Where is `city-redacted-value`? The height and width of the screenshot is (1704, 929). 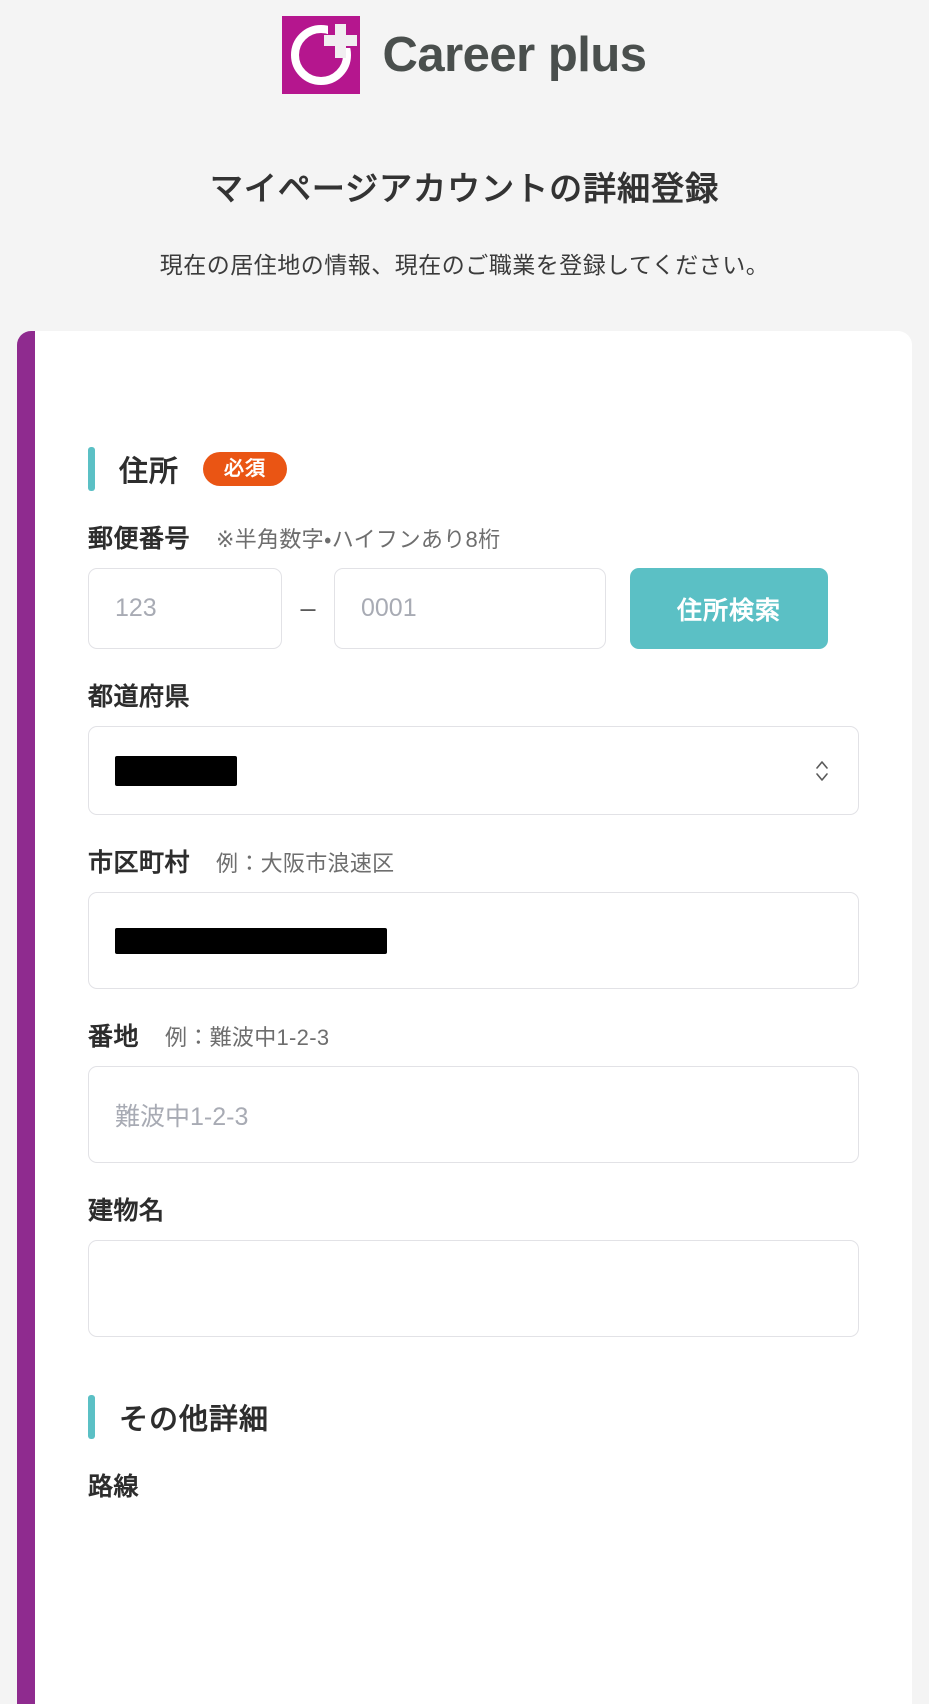
city-redacted-value is located at coordinates (251, 940).